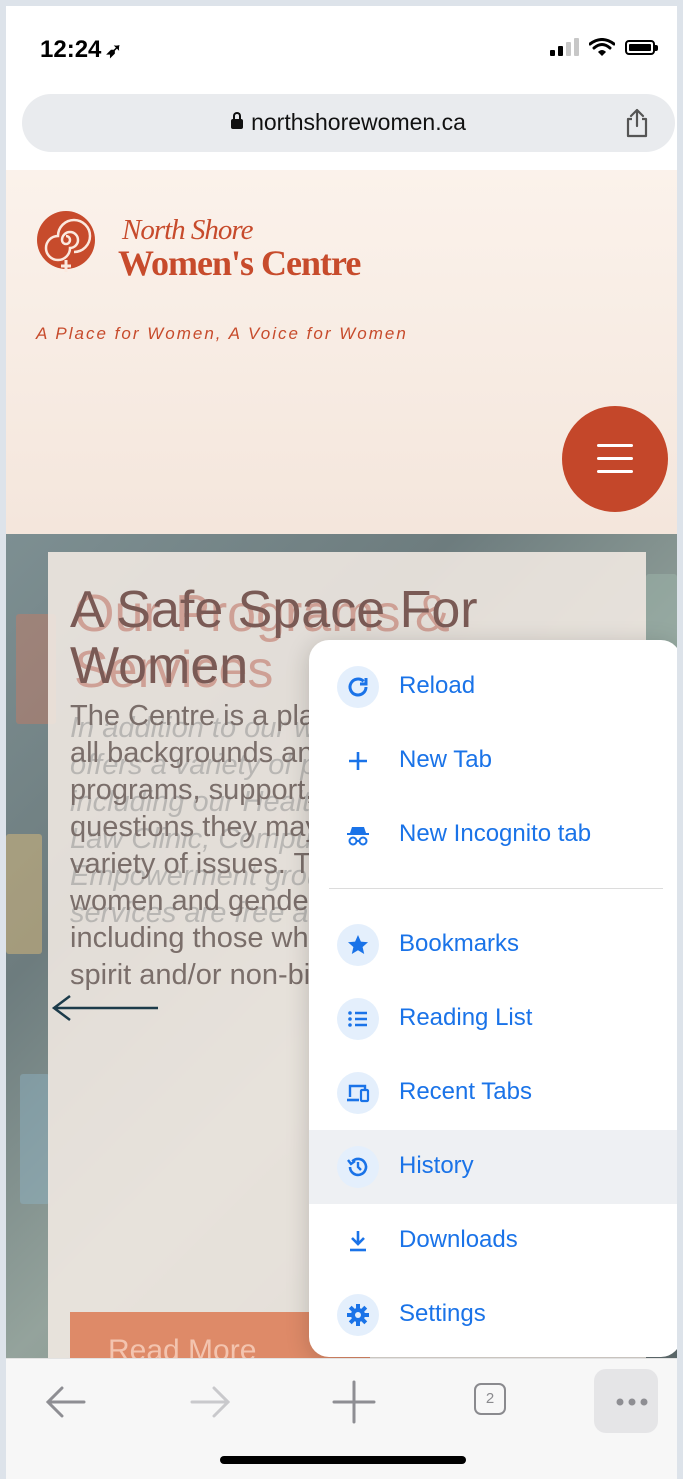 This screenshot has height=1479, width=683. I want to click on lock-icon, so click(237, 120).